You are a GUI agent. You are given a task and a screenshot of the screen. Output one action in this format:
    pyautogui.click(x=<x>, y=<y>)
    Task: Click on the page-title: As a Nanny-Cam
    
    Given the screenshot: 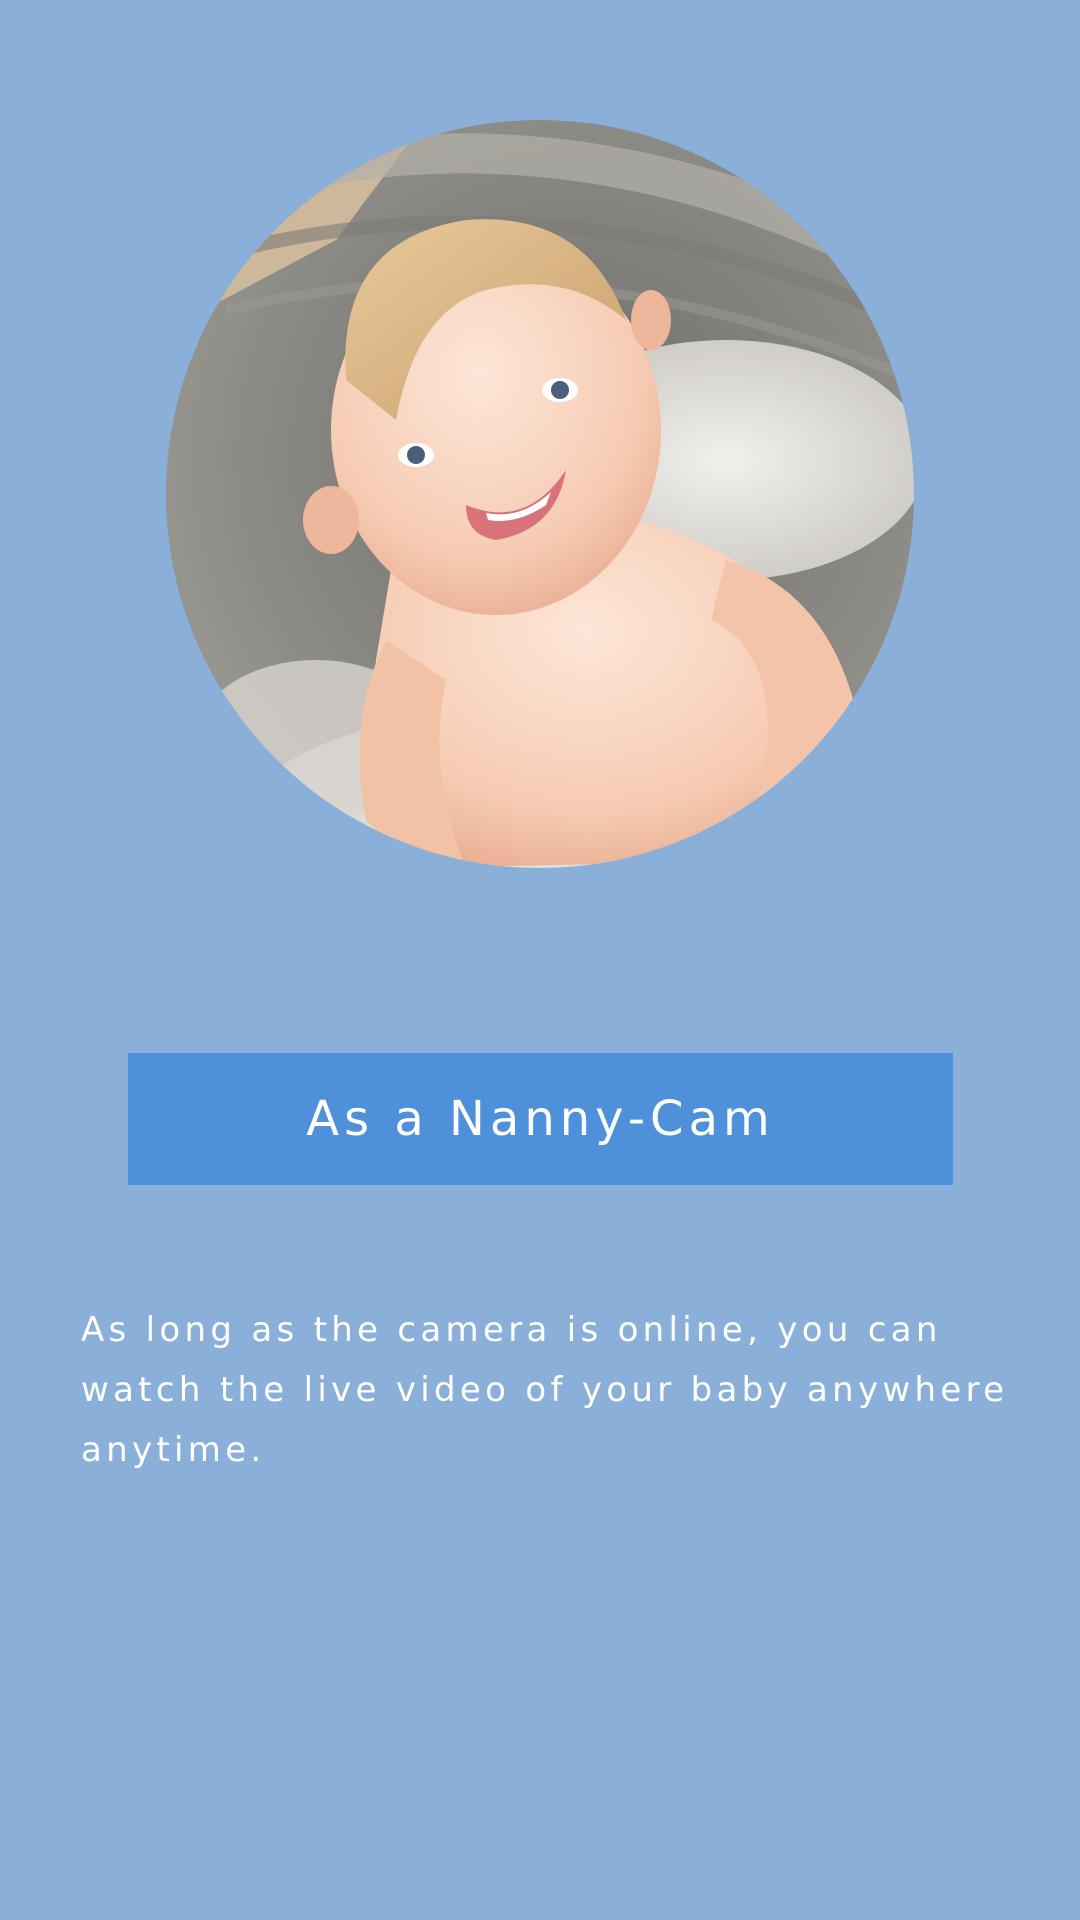 What is the action you would take?
    pyautogui.click(x=540, y=1119)
    